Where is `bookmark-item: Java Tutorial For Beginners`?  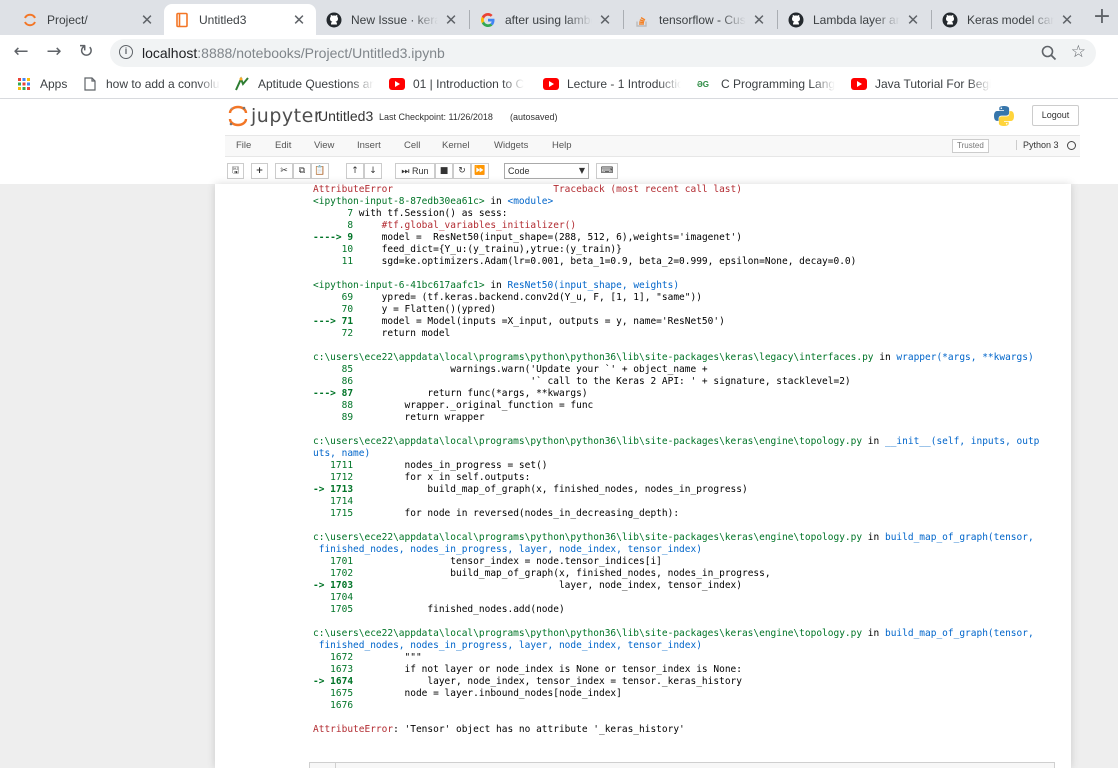 bookmark-item: Java Tutorial For Beginners is located at coordinates (921, 84).